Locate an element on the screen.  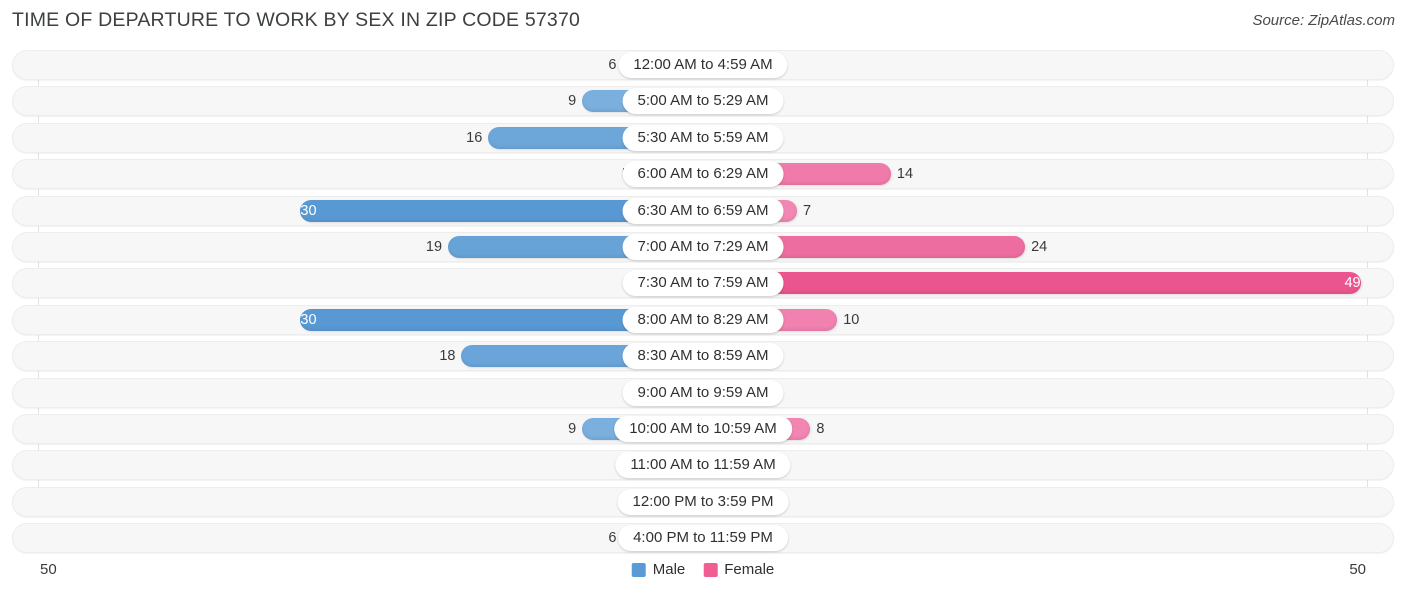
category-label: 5:00 AM to 5:29 AM is located at coordinates (703, 101).